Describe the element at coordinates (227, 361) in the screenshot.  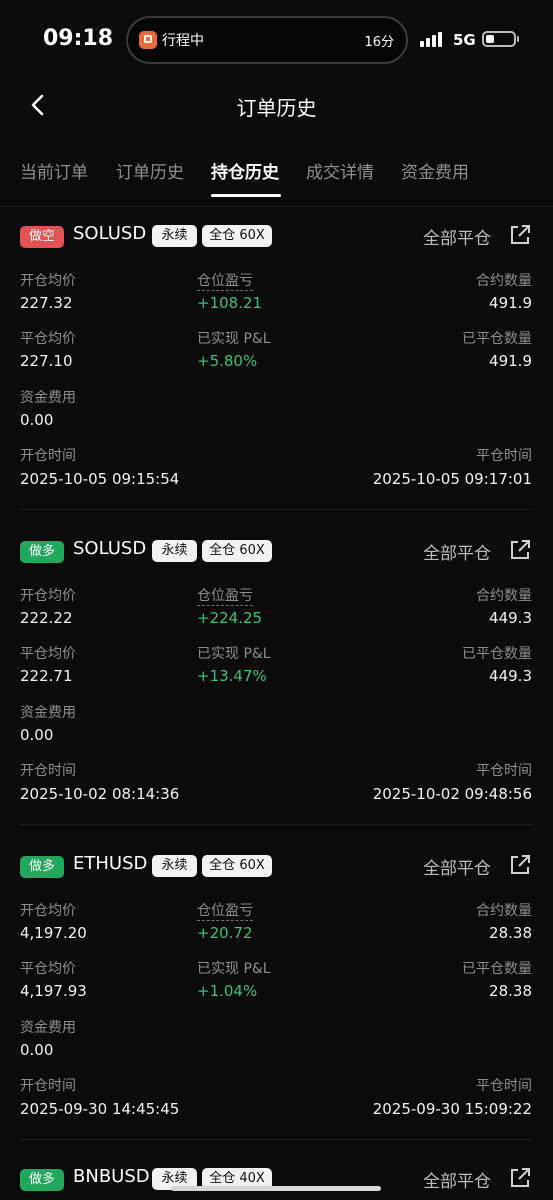
I see `realized-pnl-value: +5.80%` at that location.